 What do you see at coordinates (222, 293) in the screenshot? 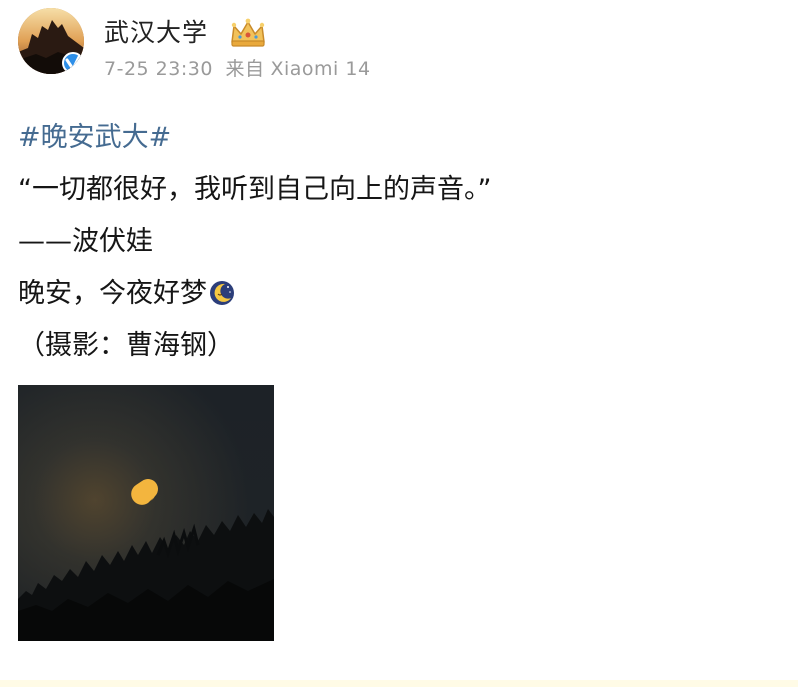
I see `sleepy-moon-emoji-icon` at bounding box center [222, 293].